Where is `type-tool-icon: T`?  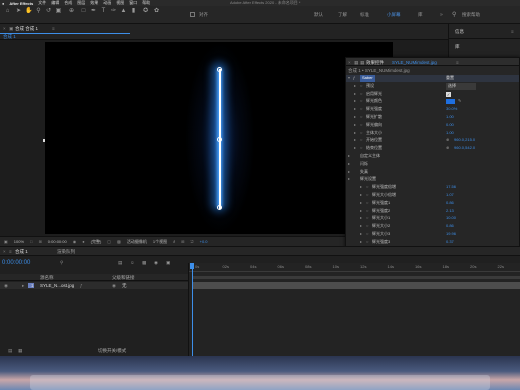 type-tool-icon: T is located at coordinates (103, 11).